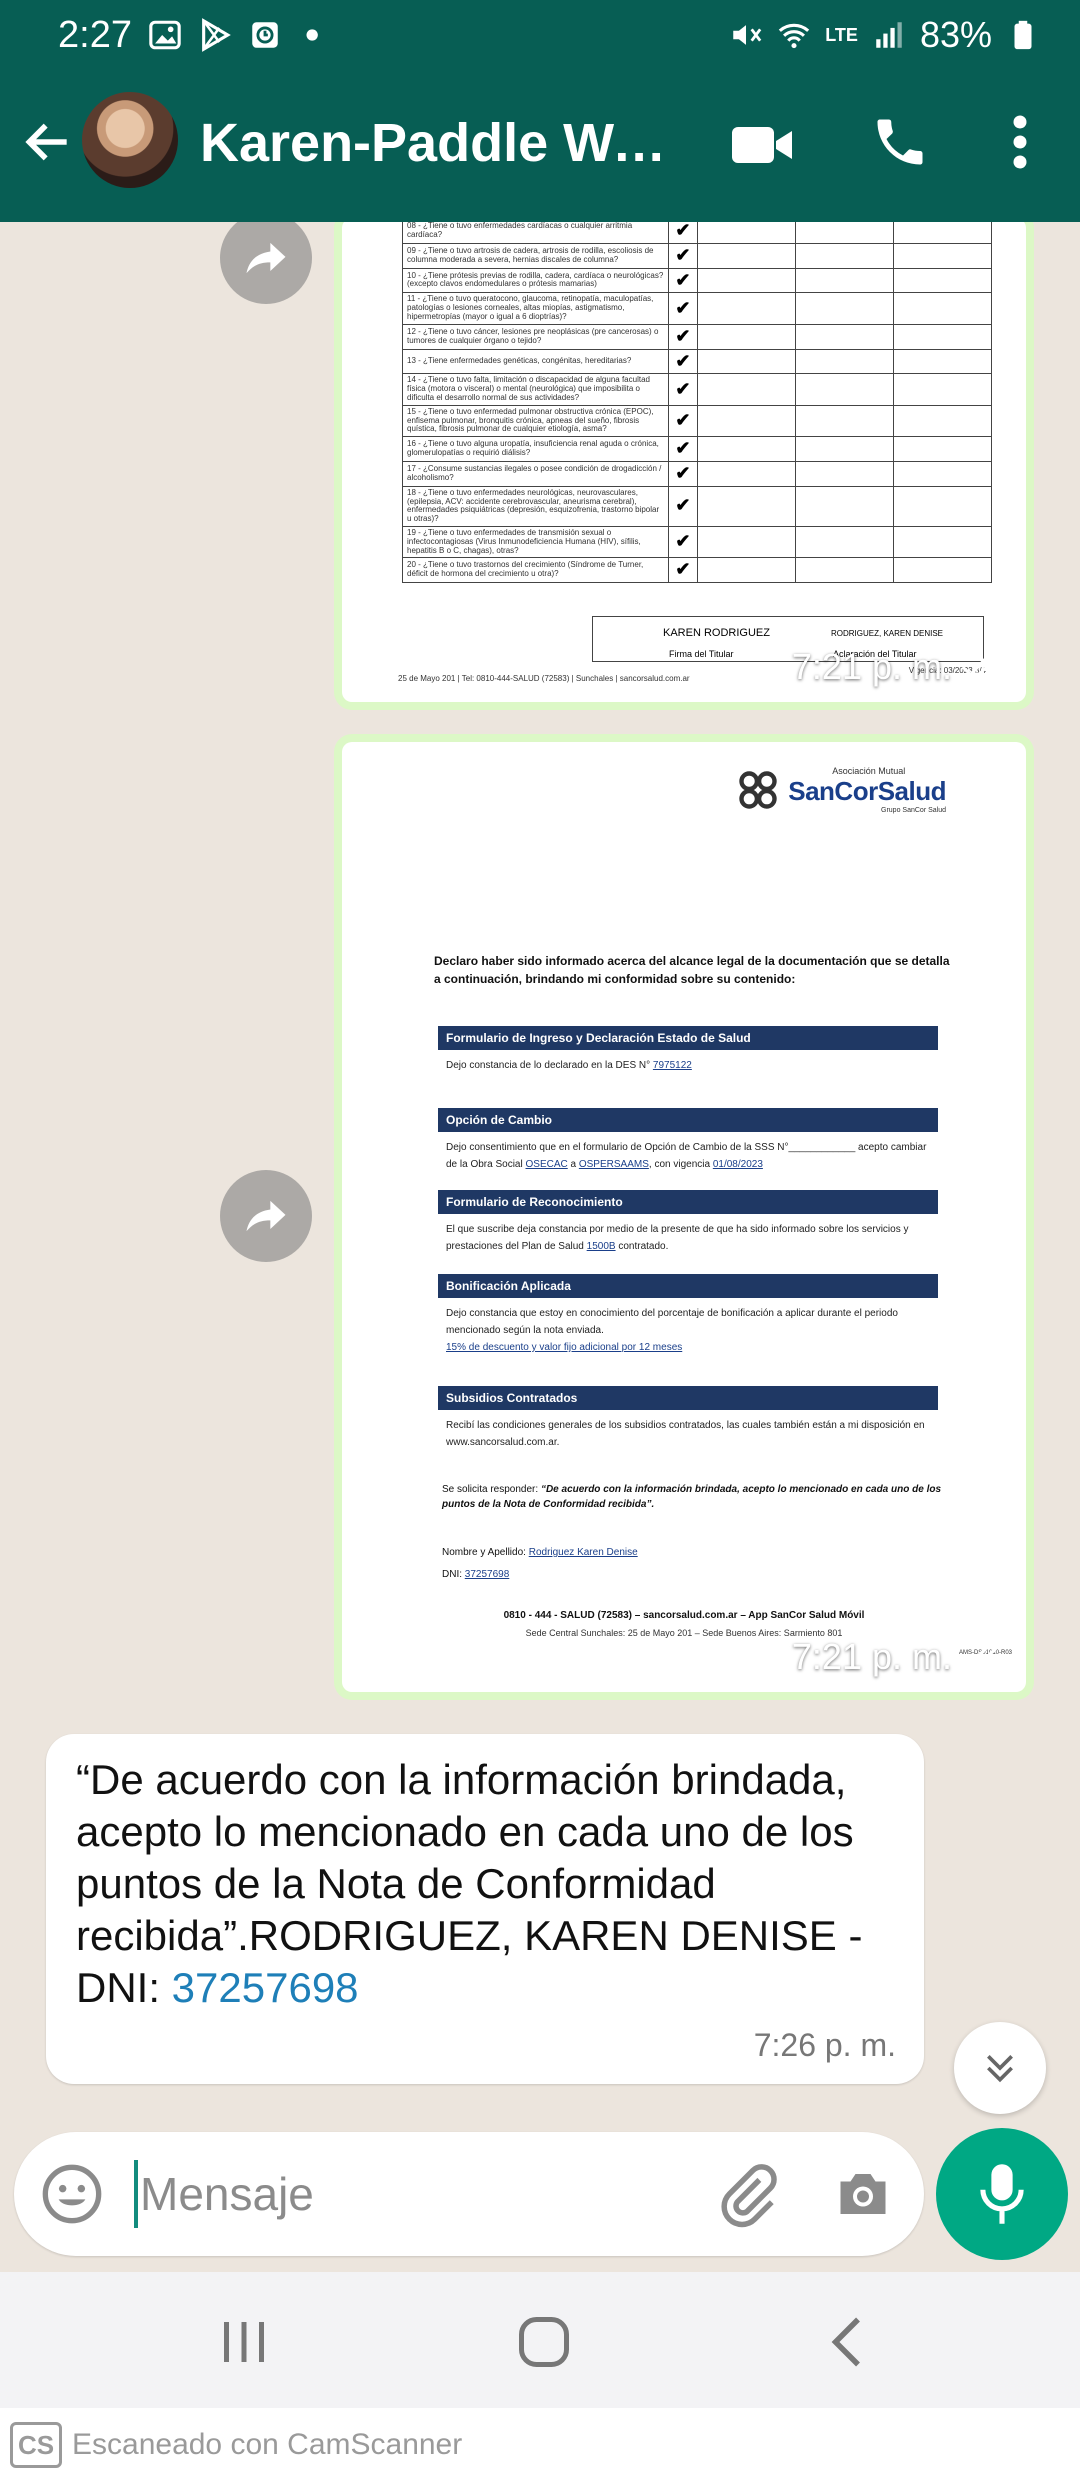 This screenshot has height=2480, width=1080. I want to click on back-nav-icon, so click(848, 2342).